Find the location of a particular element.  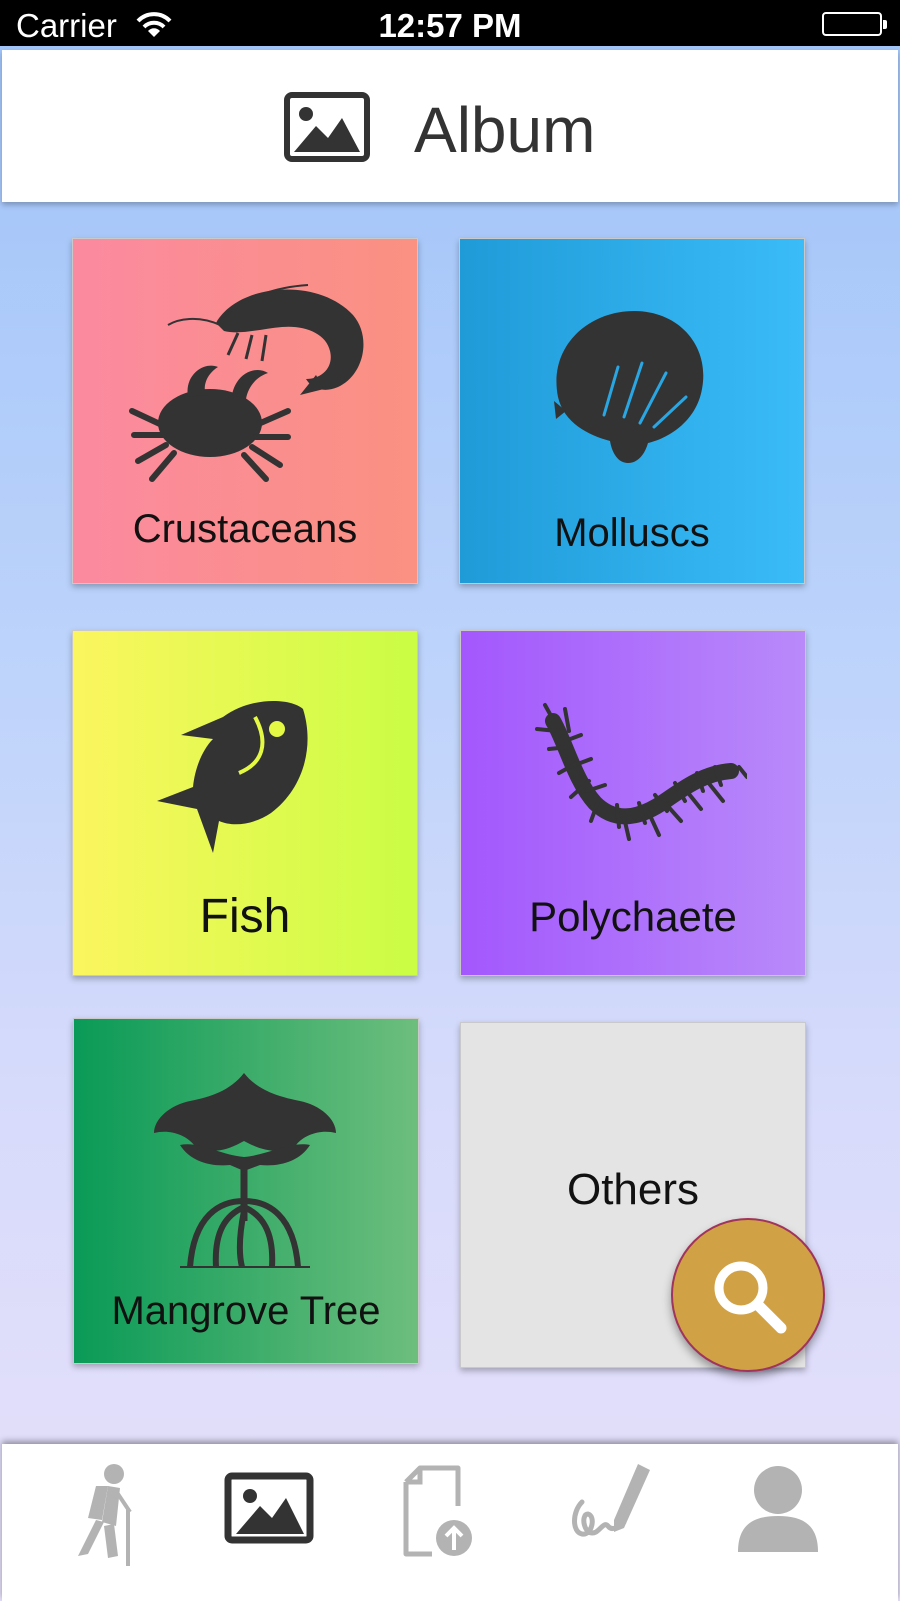

mangrove-tree-icon is located at coordinates (245, 1170).